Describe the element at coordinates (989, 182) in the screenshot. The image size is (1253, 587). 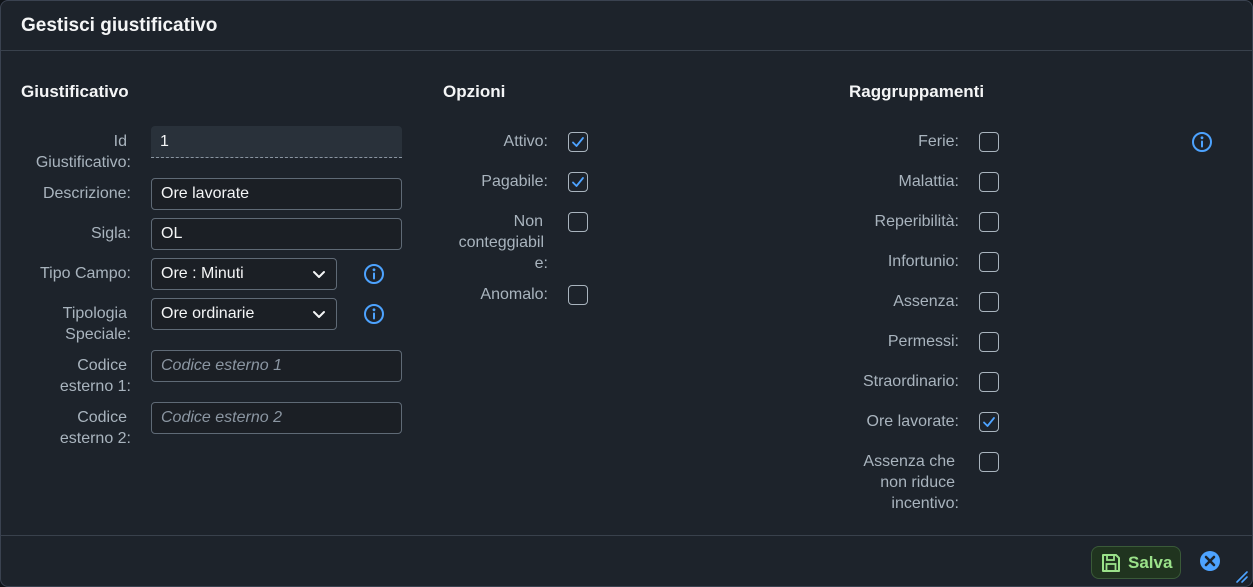
I see `malattia-checkbox` at that location.